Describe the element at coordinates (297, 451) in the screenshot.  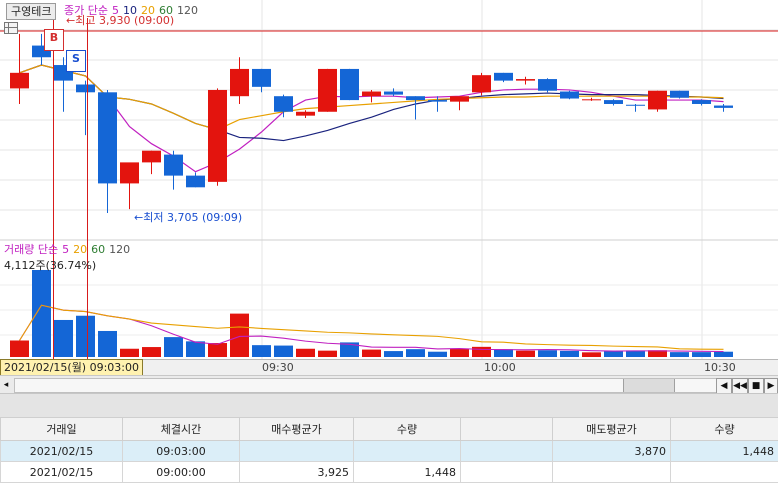
I see `cell-buy-avg` at that location.